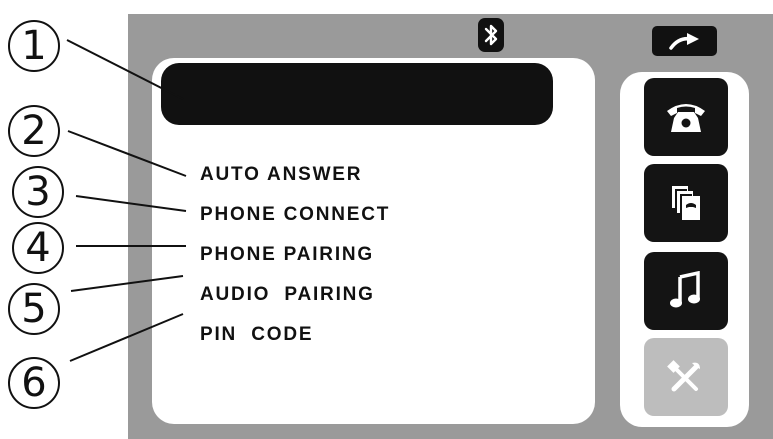 This screenshot has height=439, width=773. I want to click on callout-lines, so click(126, 200).